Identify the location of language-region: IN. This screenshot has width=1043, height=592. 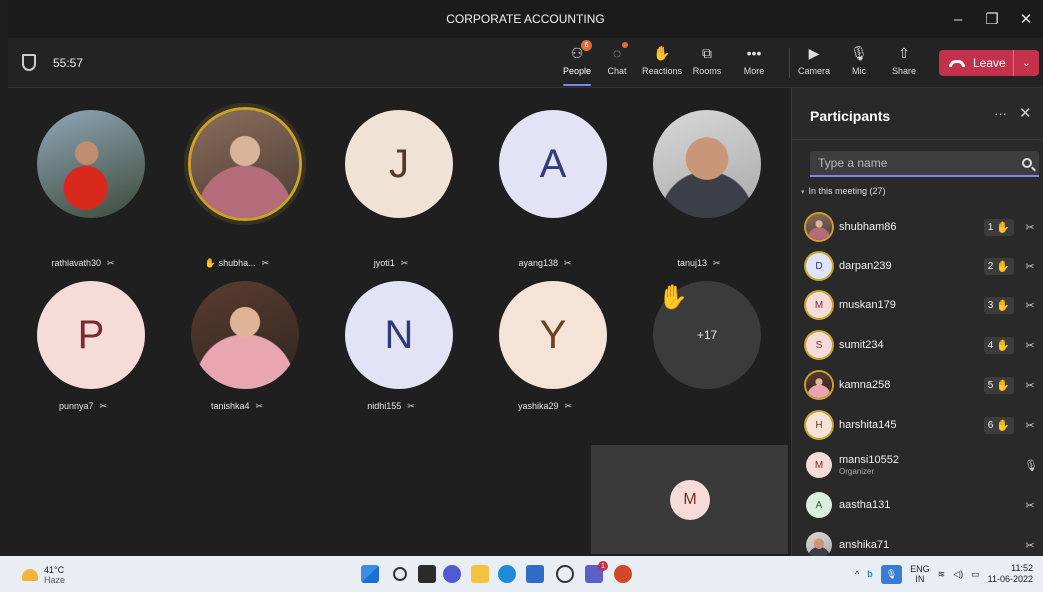
(920, 579).